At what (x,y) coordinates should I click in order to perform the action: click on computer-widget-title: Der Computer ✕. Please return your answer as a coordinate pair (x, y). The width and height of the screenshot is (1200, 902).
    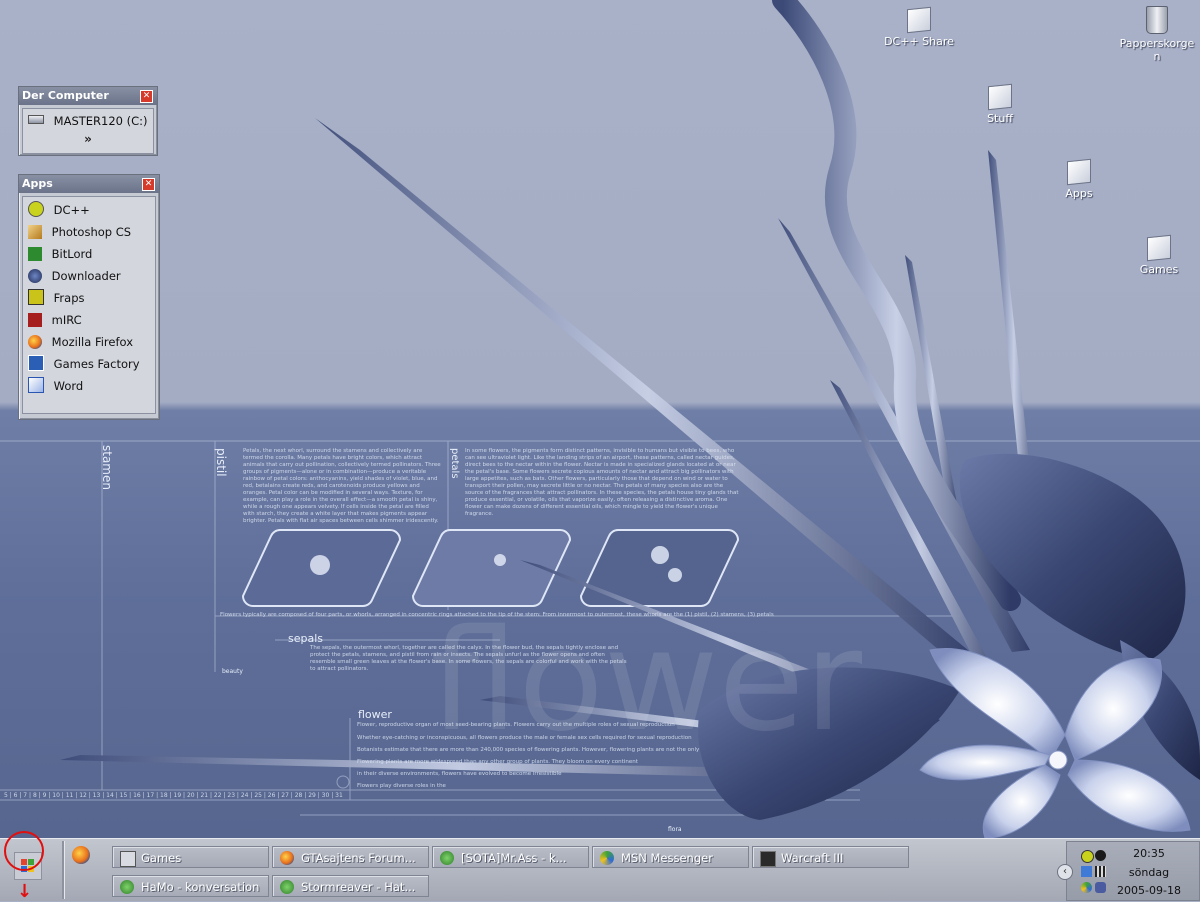
    Looking at the image, I should click on (88, 96).